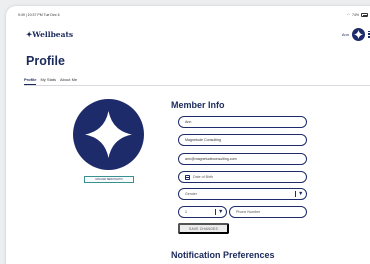 This screenshot has height=264, width=370. Describe the element at coordinates (355, 15) in the screenshot. I see `battery-percent: 74%` at that location.